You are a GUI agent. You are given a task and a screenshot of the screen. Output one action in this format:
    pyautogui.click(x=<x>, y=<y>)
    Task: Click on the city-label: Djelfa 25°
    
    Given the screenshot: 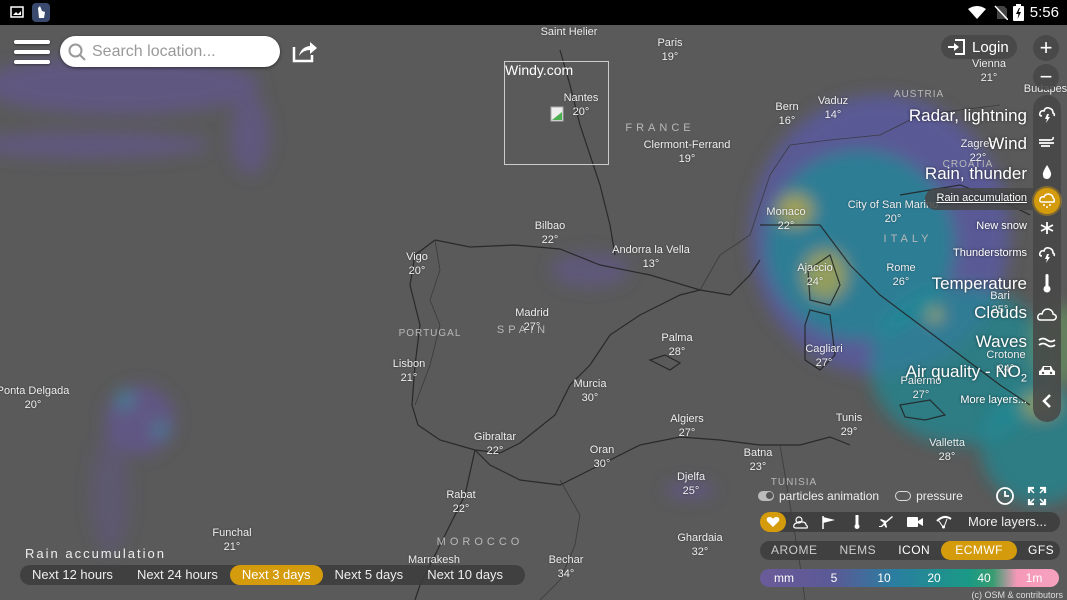 What is the action you would take?
    pyautogui.click(x=691, y=484)
    